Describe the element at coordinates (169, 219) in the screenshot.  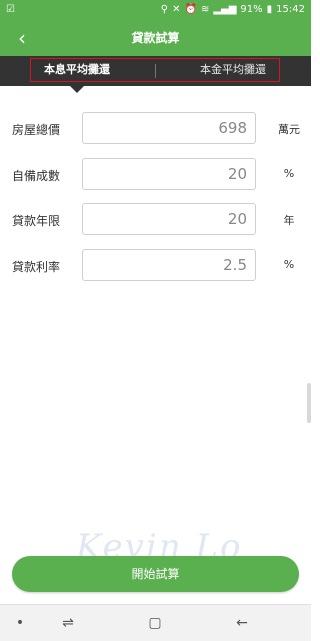
I see `loan-term-input: 20` at that location.